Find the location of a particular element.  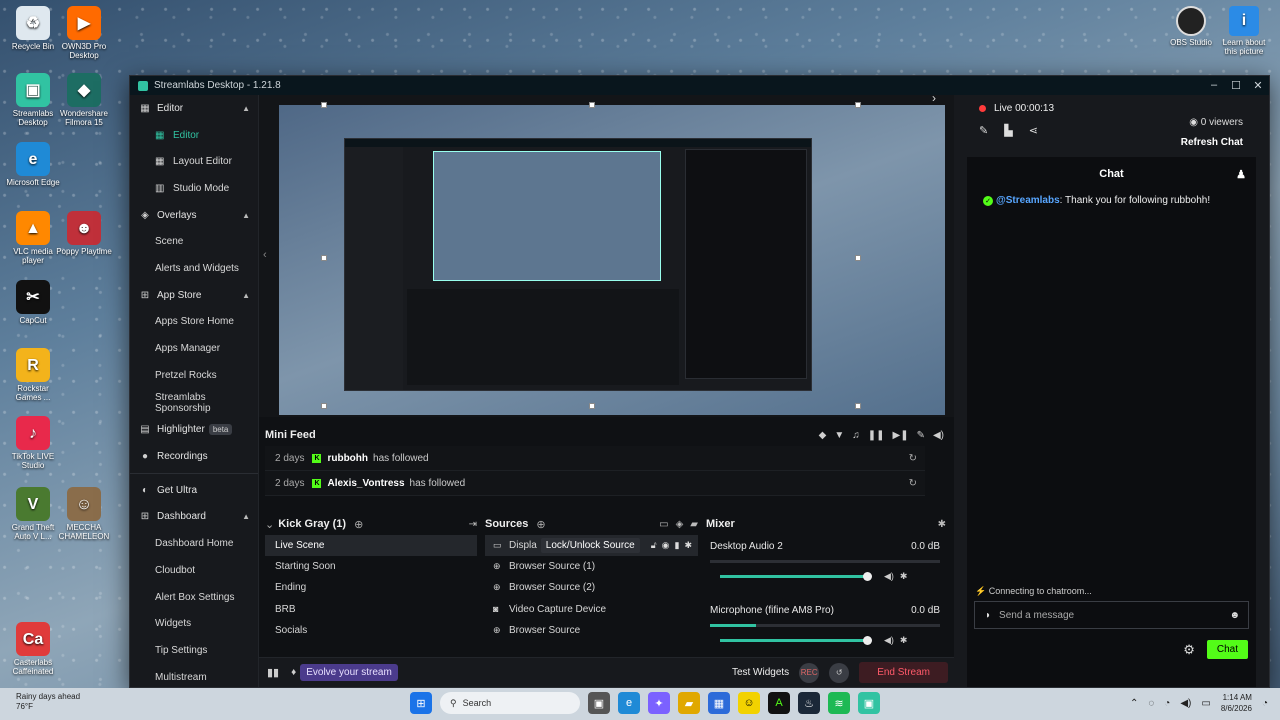

desktop-icon: Ca Casterlabs Caffeinated is located at coordinates (33, 649).